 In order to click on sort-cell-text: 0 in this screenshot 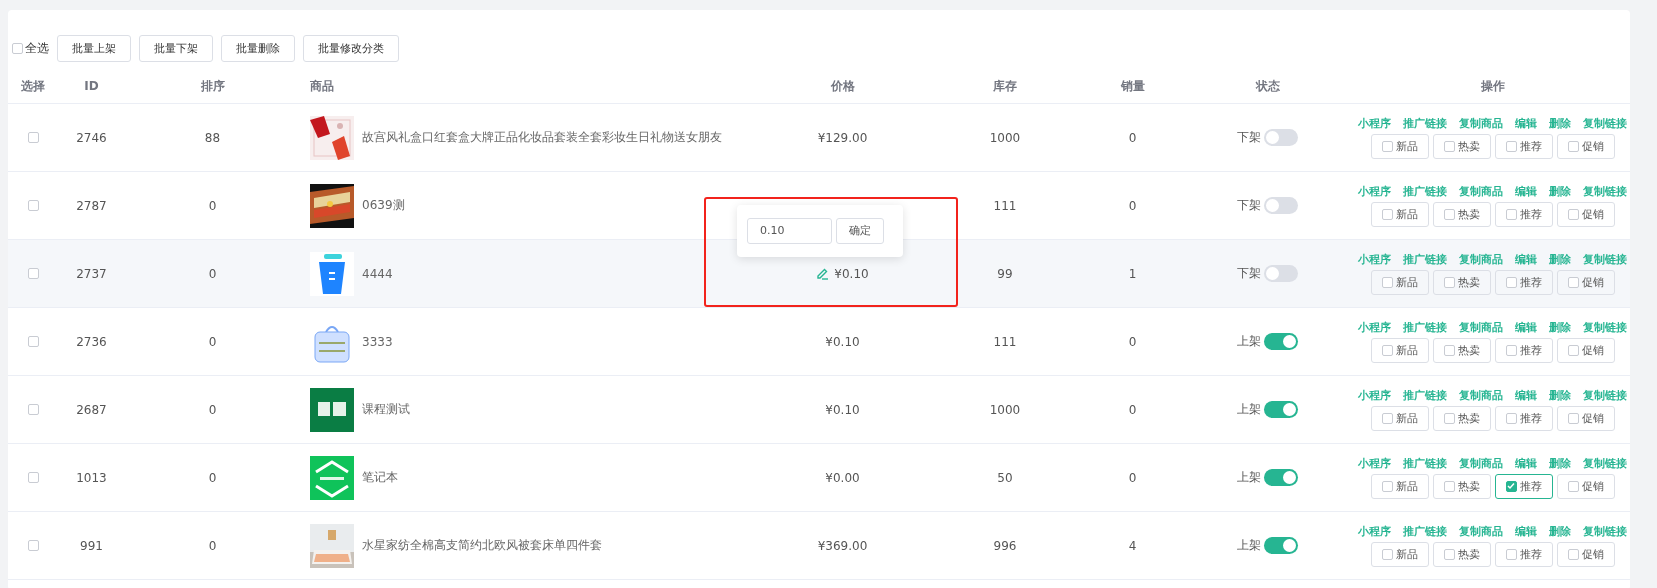, I will do `click(212, 477)`.